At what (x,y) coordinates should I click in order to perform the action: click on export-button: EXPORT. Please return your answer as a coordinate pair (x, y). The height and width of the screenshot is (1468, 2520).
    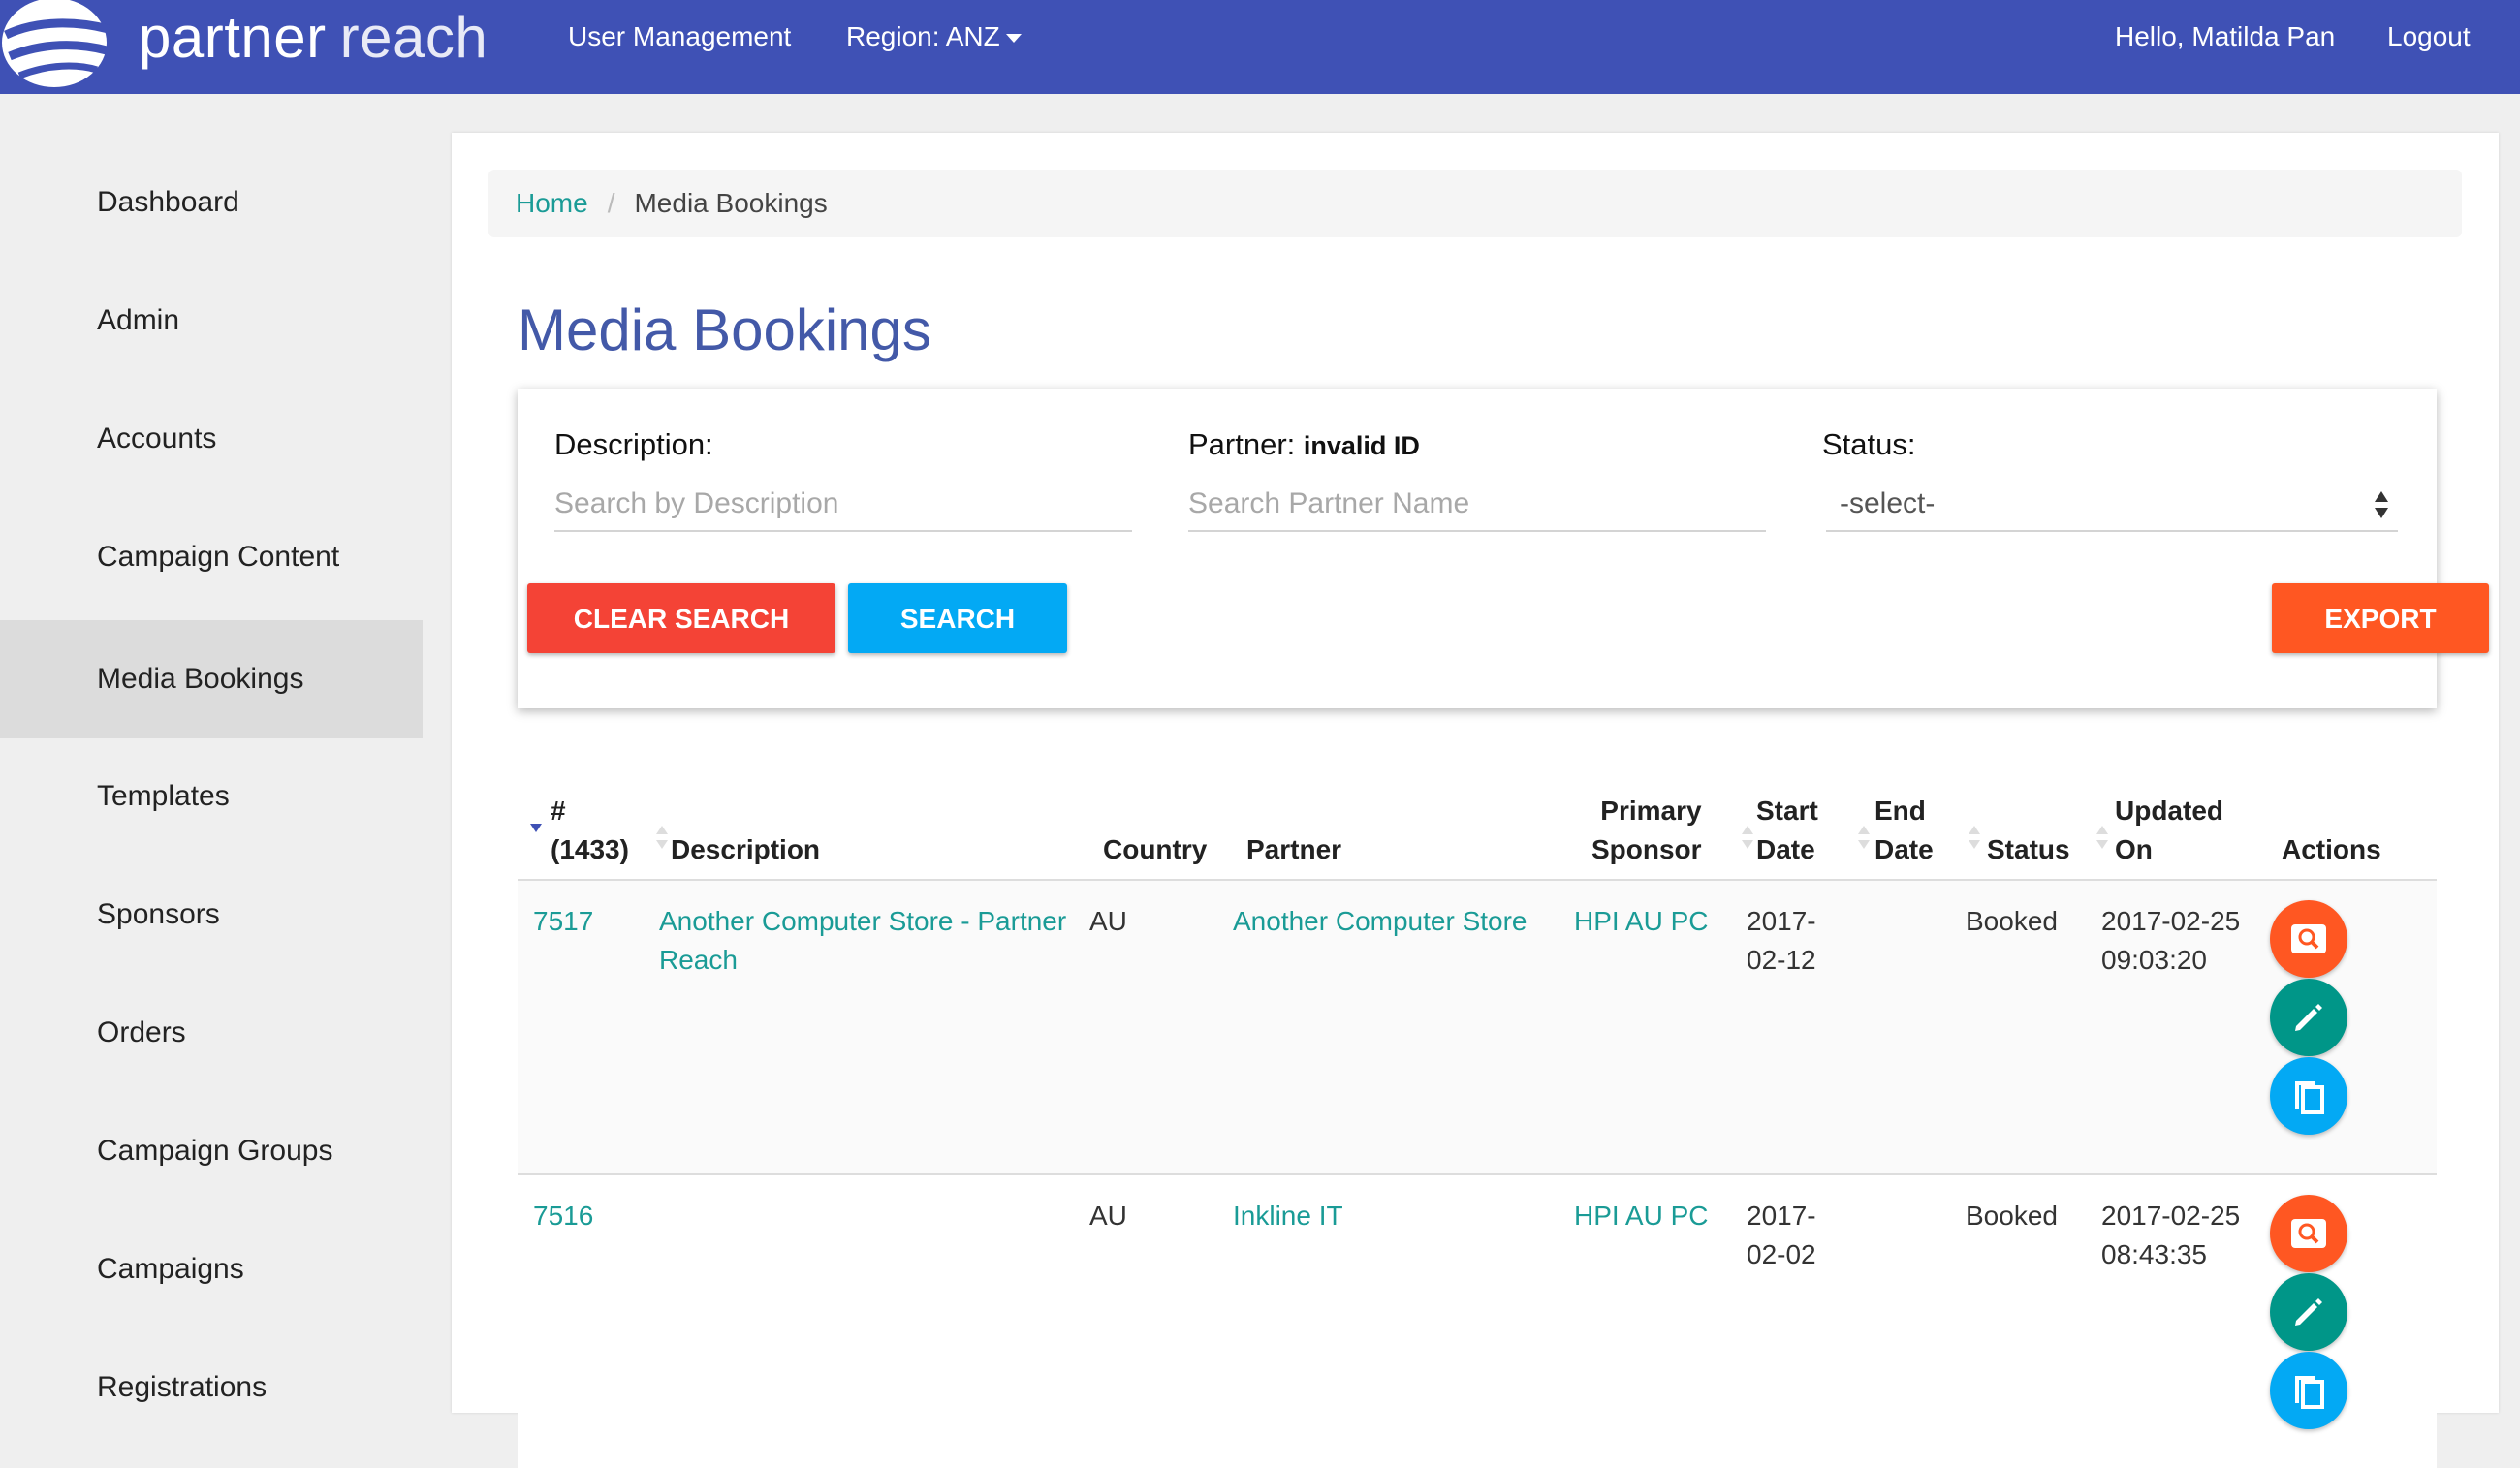
    Looking at the image, I should click on (2381, 618).